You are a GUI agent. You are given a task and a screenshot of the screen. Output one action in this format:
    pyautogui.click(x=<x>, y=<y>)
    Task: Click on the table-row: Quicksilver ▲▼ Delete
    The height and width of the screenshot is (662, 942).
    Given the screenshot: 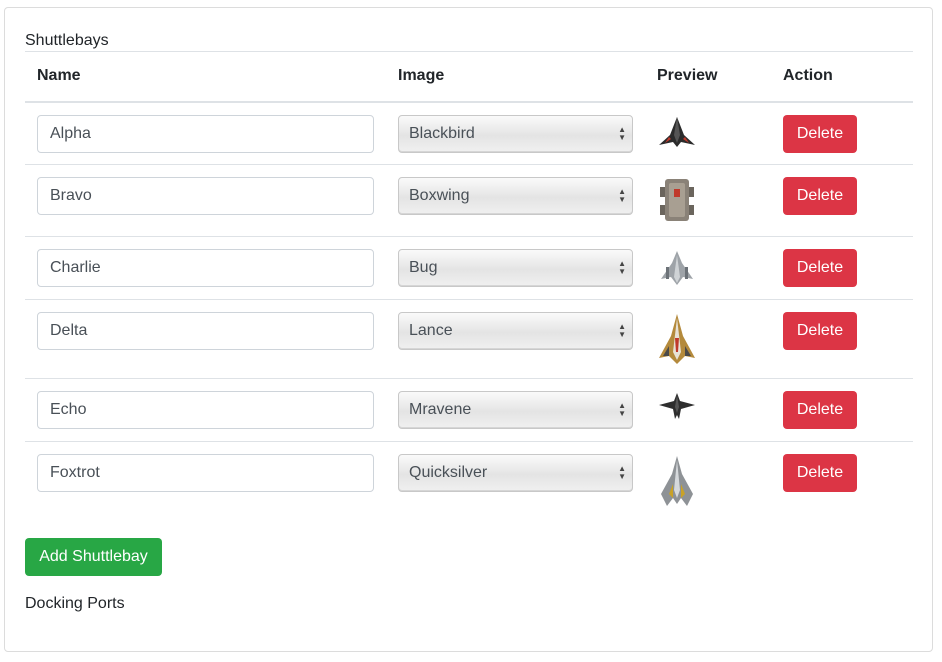 What is the action you would take?
    pyautogui.click(x=469, y=481)
    